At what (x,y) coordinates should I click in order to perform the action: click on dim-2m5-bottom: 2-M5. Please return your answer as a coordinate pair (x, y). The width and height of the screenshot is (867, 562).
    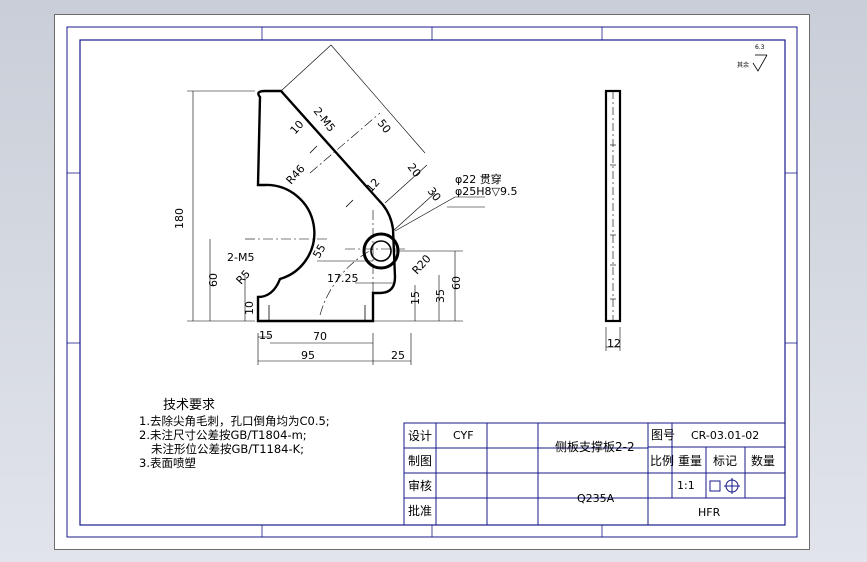
    Looking at the image, I should click on (240, 257).